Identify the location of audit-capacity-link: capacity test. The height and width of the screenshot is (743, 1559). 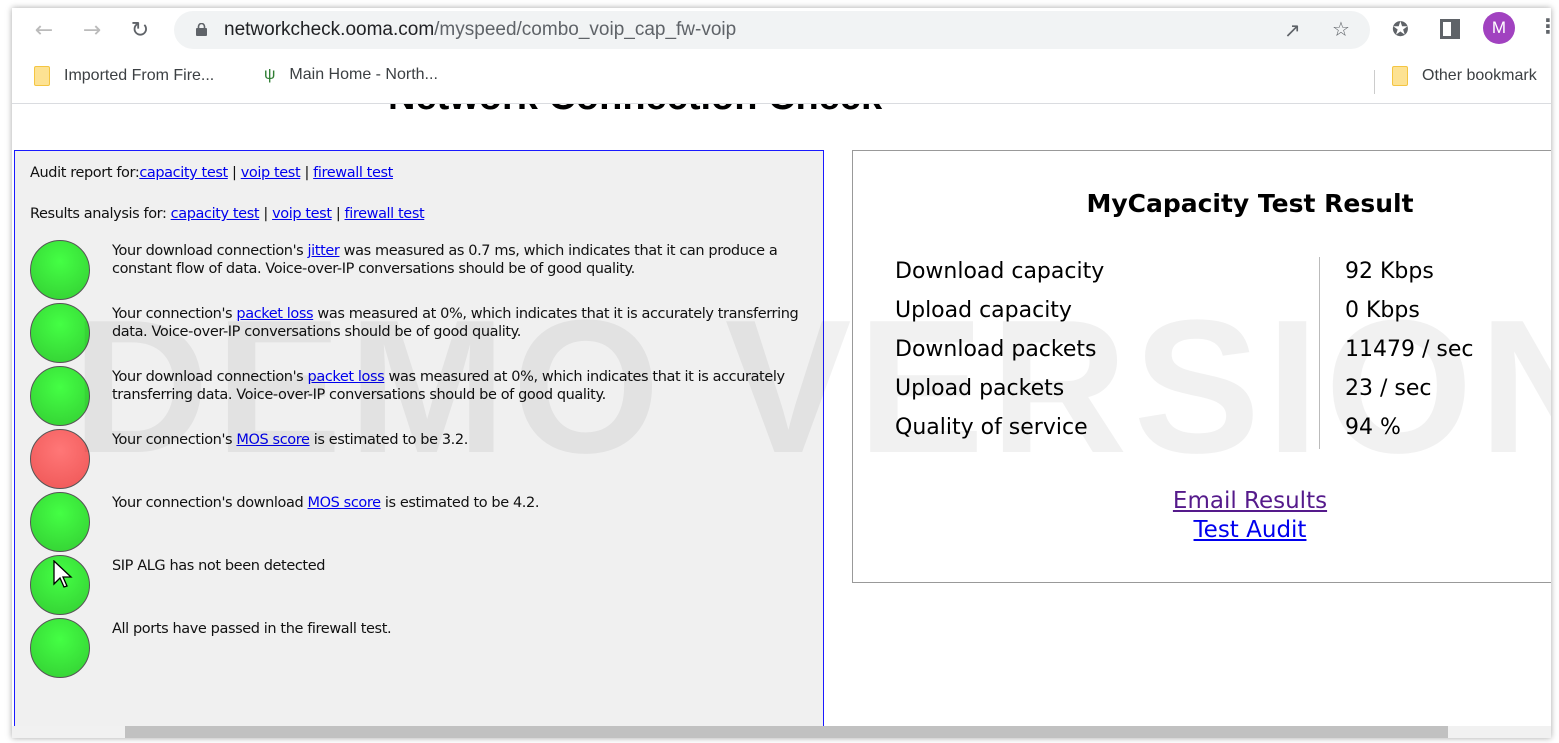
(183, 173).